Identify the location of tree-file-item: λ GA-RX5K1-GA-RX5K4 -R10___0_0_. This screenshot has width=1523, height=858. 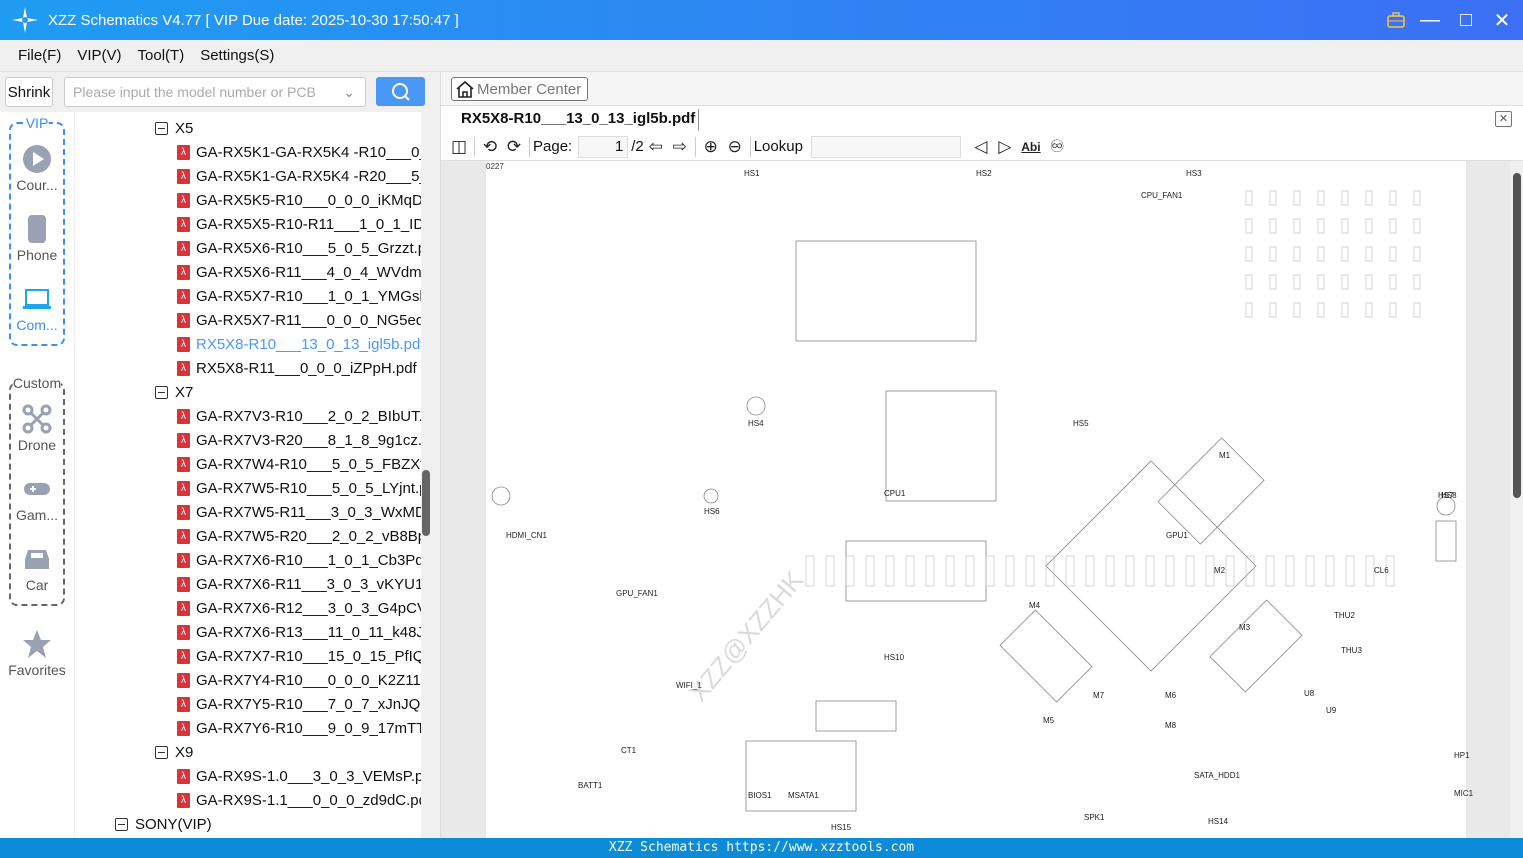
(299, 152).